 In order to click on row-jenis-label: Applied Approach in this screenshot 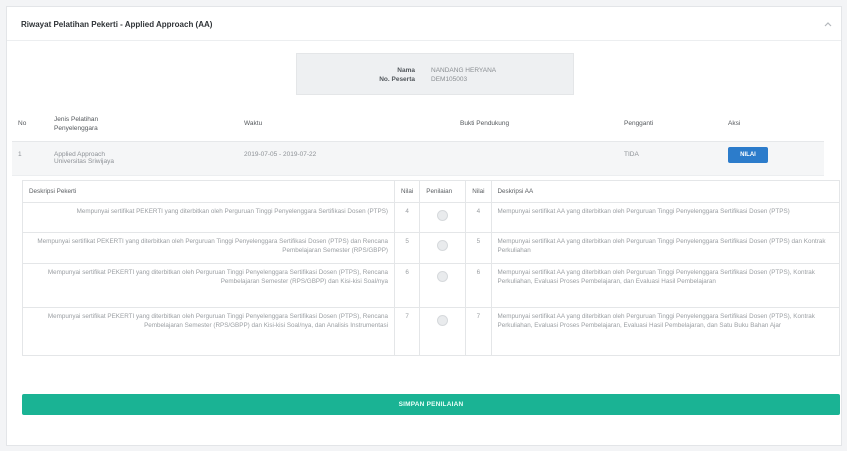, I will do `click(79, 154)`.